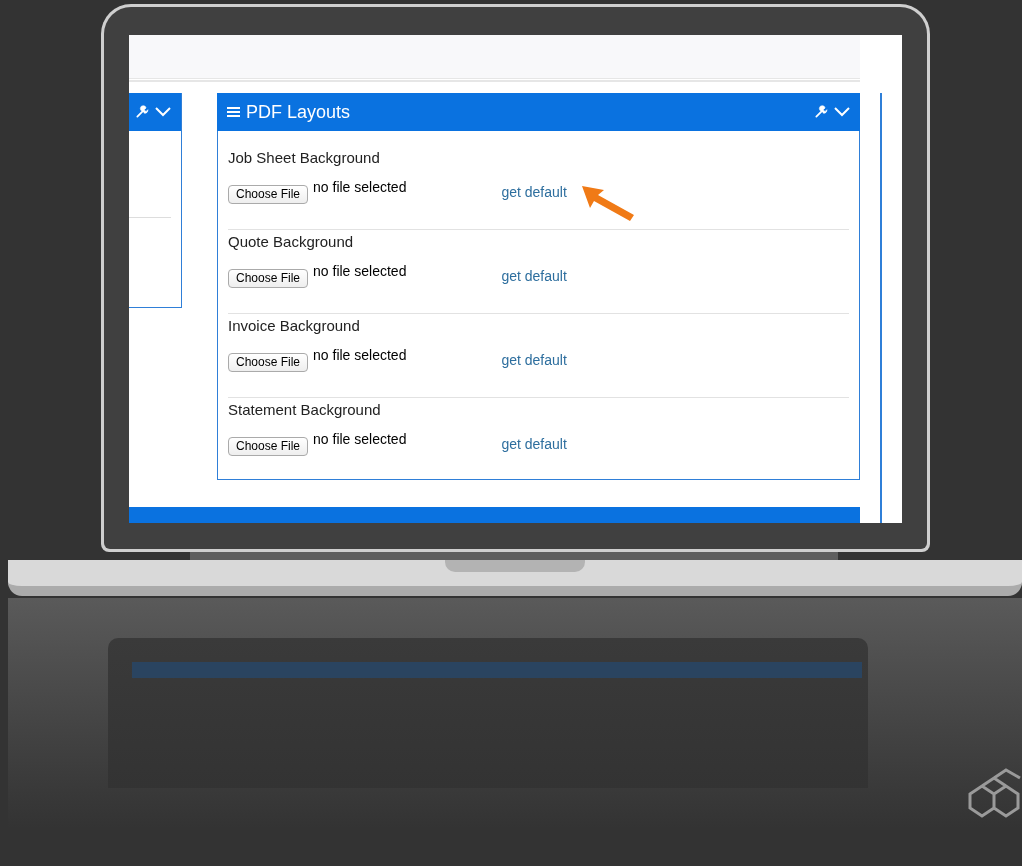 The width and height of the screenshot is (1022, 866). Describe the element at coordinates (298, 112) in the screenshot. I see `panel-title: PDF Layouts` at that location.